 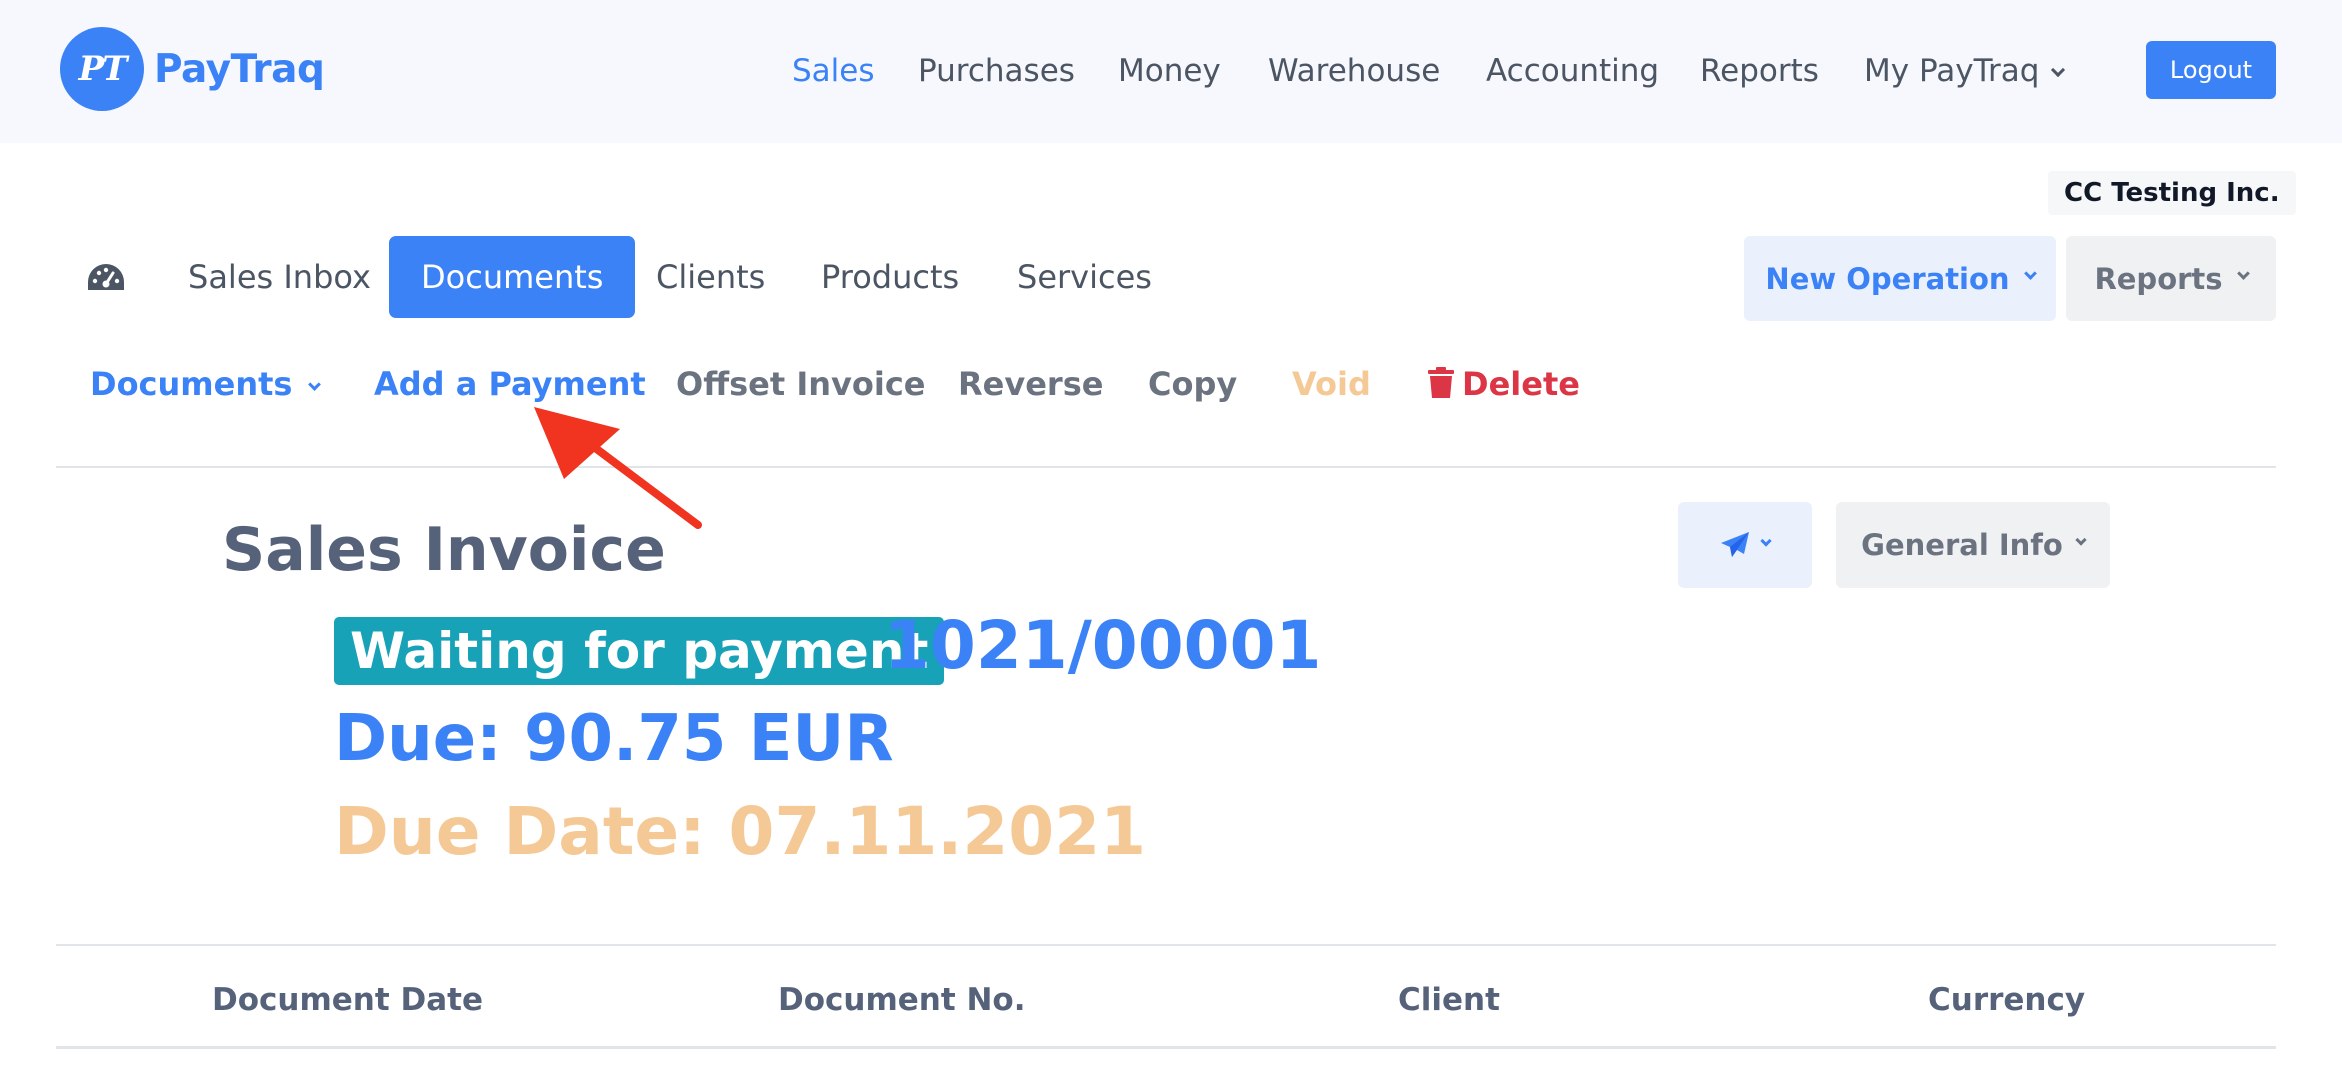 I want to click on tab-services: Services, so click(x=1084, y=277).